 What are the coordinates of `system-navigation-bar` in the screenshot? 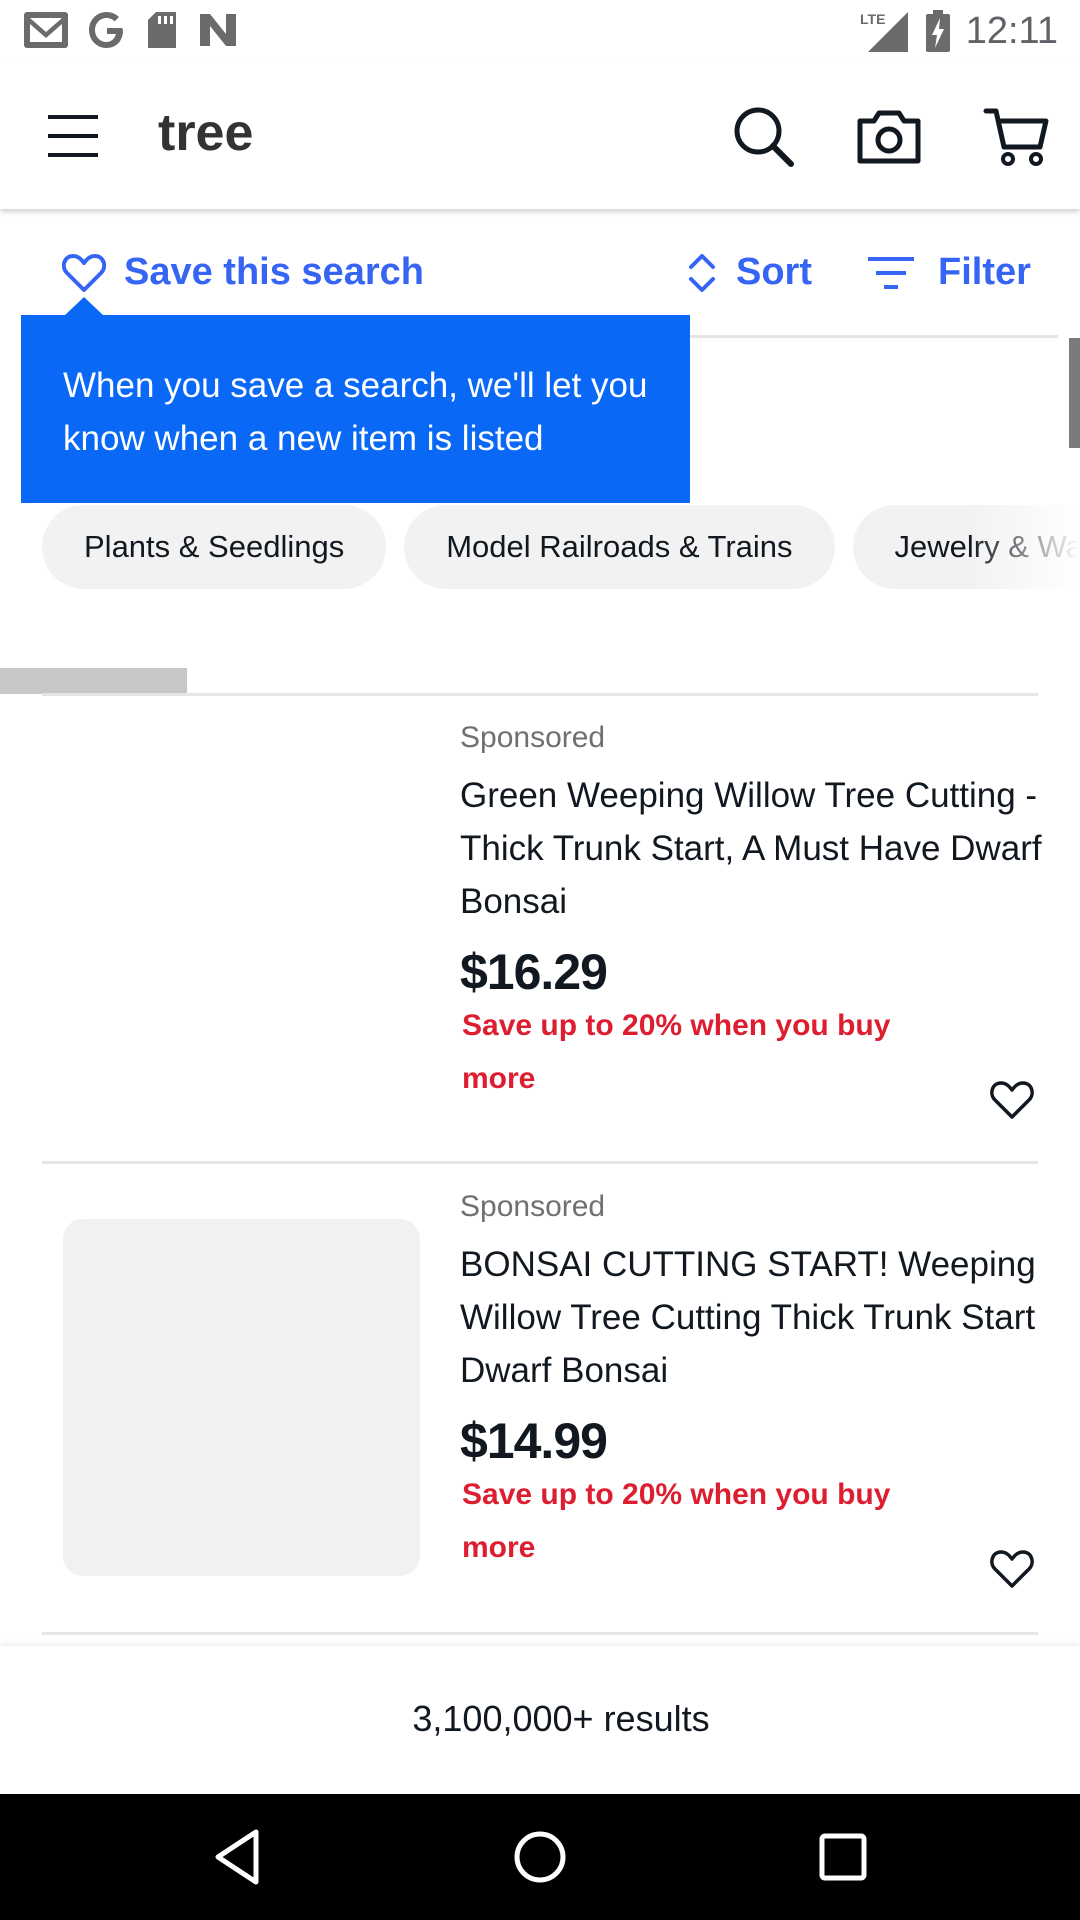 It's located at (540, 1857).